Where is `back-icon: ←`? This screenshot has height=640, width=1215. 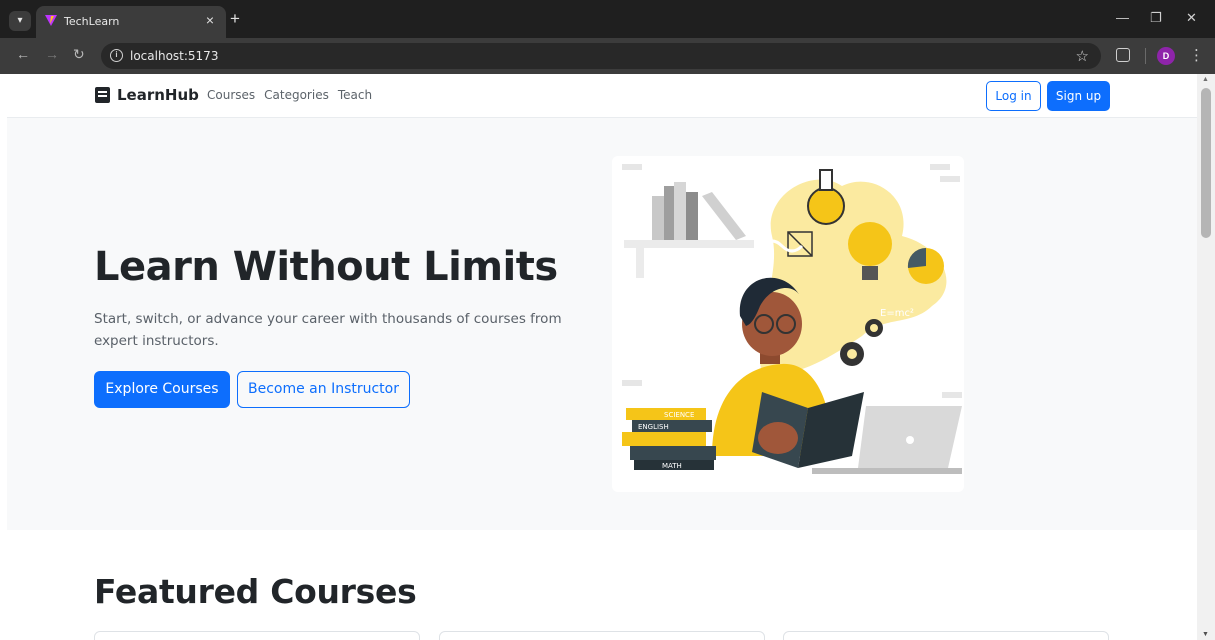
back-icon: ← is located at coordinates (23, 54).